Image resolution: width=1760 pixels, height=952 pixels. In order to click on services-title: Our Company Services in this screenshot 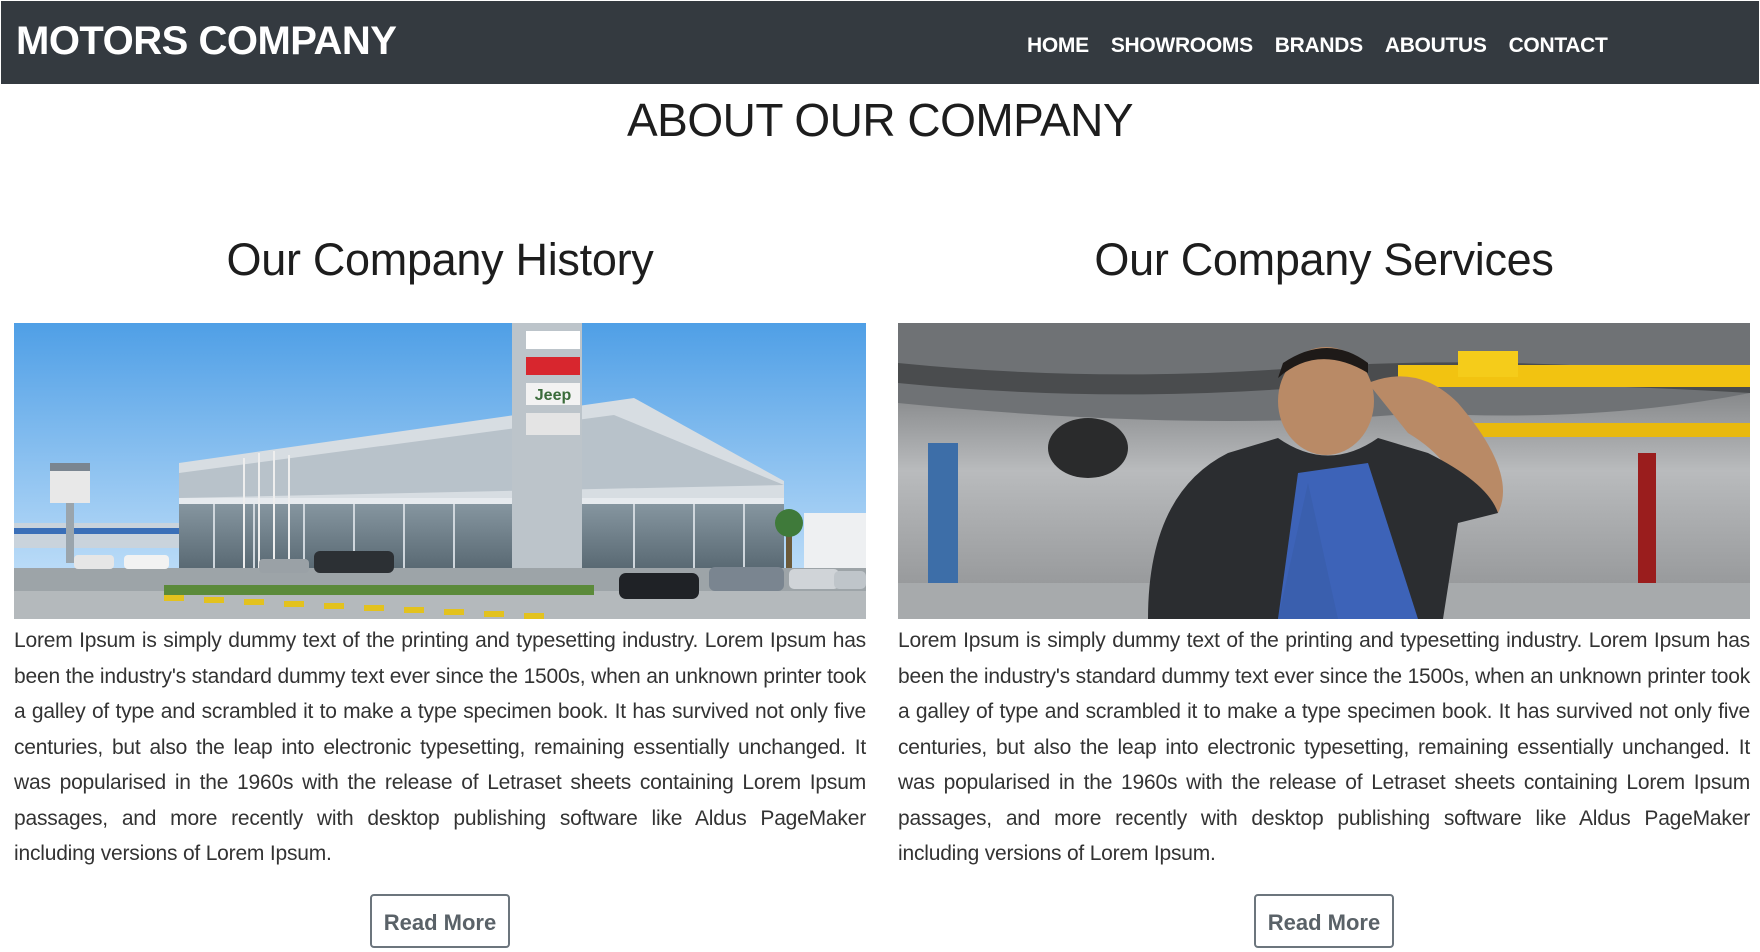, I will do `click(1324, 259)`.